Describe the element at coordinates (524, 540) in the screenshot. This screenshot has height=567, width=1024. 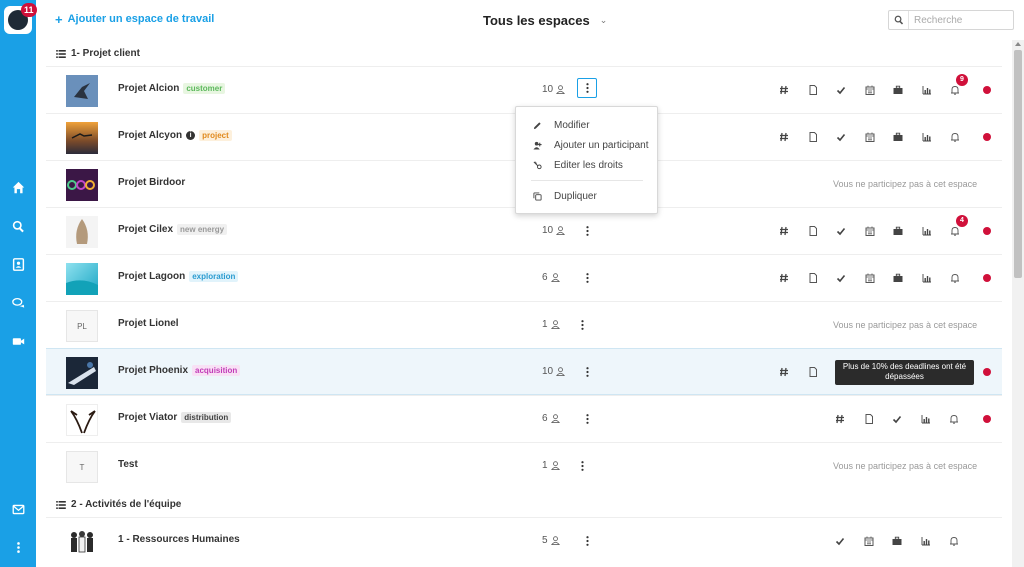
I see `table-row: 1 - Ressources Humaines 5` at that location.